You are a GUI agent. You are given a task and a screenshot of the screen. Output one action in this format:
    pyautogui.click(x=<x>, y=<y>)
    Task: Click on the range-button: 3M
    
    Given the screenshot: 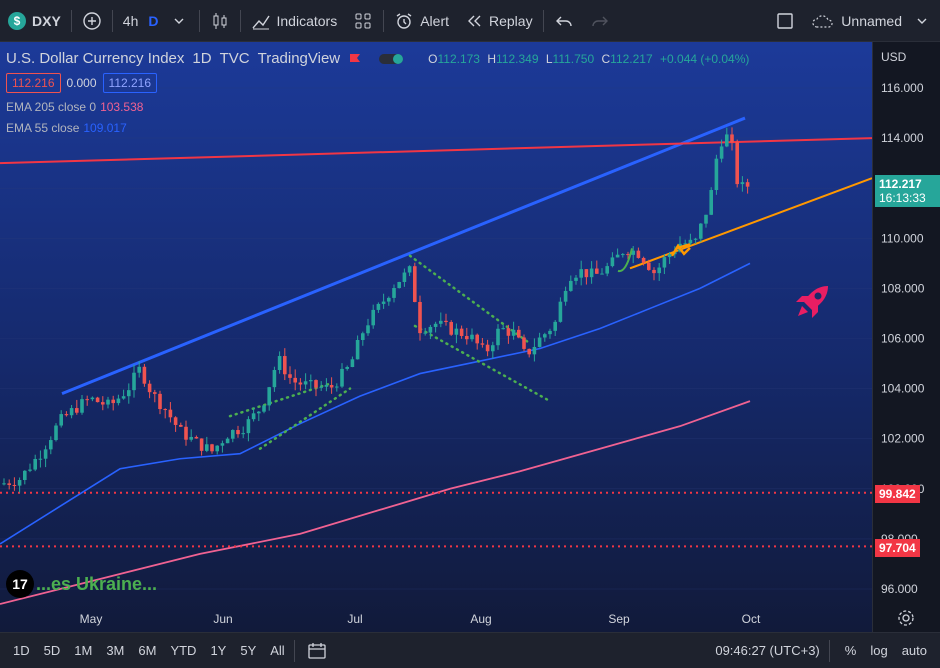 What is the action you would take?
    pyautogui.click(x=115, y=650)
    